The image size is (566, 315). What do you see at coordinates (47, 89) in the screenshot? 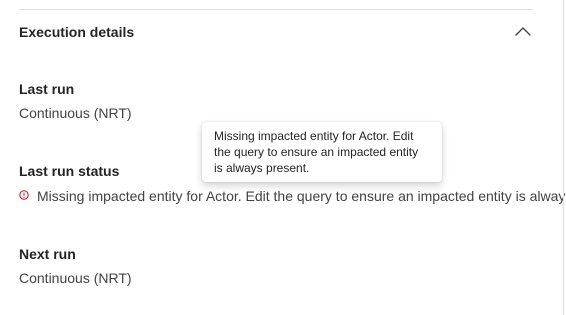
I see `last-run-label: Last run` at bounding box center [47, 89].